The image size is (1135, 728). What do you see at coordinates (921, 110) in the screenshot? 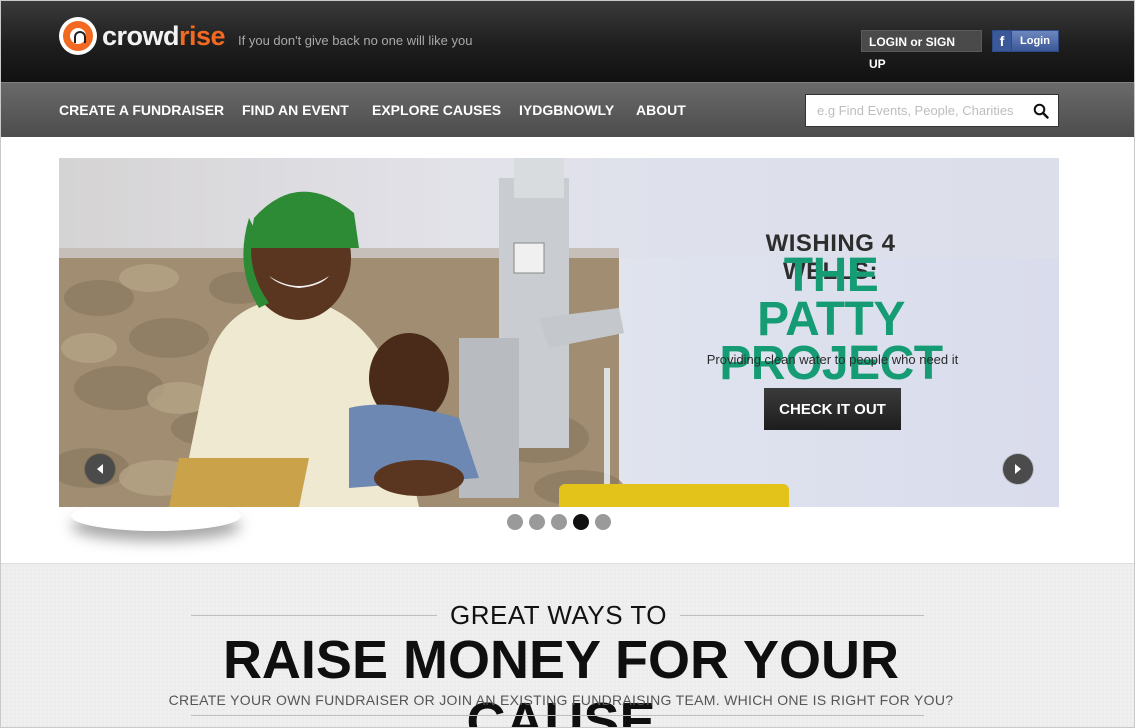
I see `search-input` at bounding box center [921, 110].